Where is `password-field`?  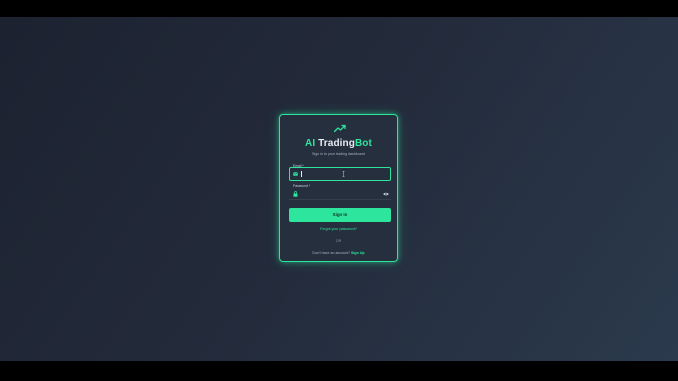
password-field is located at coordinates (340, 194).